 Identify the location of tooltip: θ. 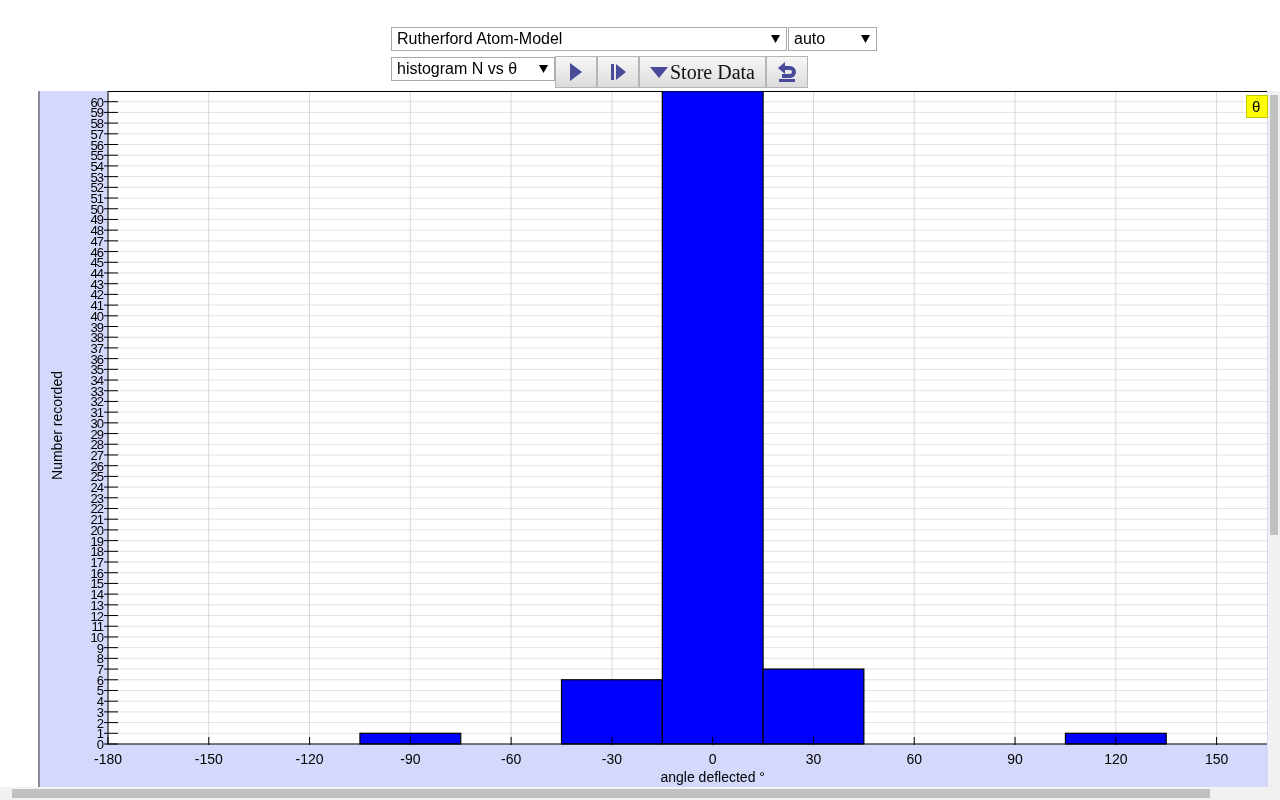
(1257, 106).